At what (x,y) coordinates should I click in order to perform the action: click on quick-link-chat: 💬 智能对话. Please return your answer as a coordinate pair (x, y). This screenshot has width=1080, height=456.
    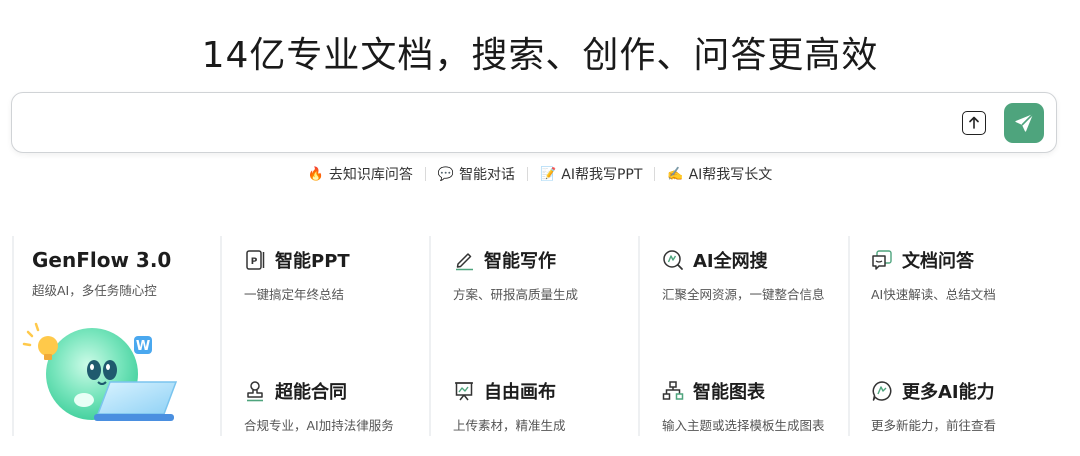
    Looking at the image, I should click on (476, 174).